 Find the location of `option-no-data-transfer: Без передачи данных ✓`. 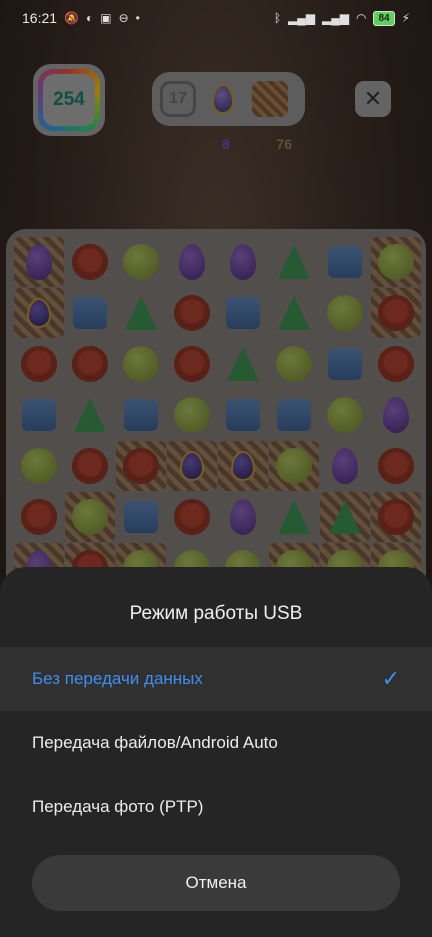

option-no-data-transfer: Без передачи данных ✓ is located at coordinates (216, 679).